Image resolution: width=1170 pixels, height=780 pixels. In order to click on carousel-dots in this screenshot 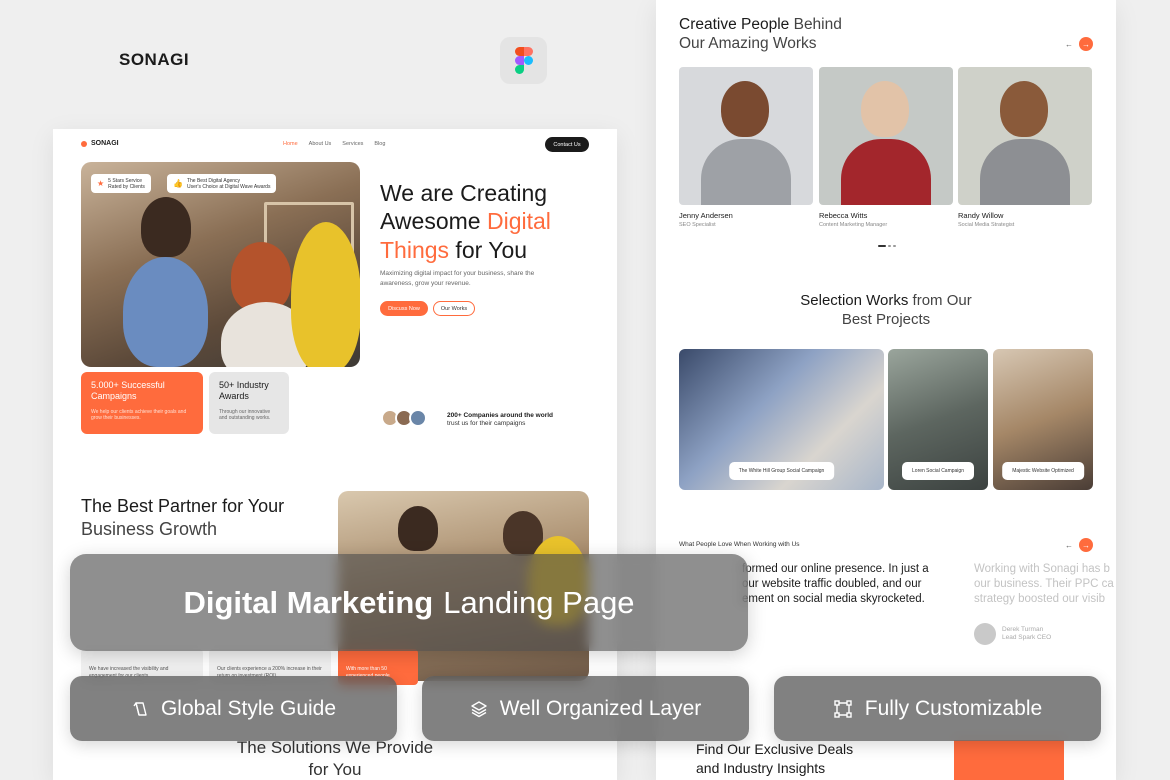, I will do `click(887, 246)`.